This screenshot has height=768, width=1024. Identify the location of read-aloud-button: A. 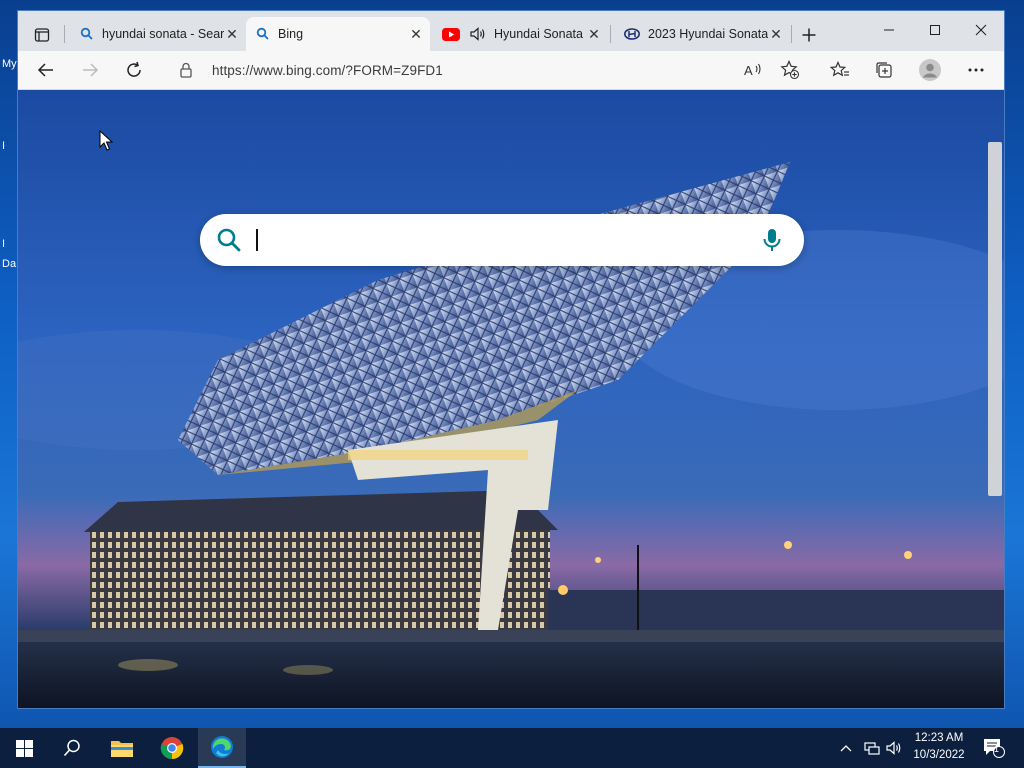
(754, 70).